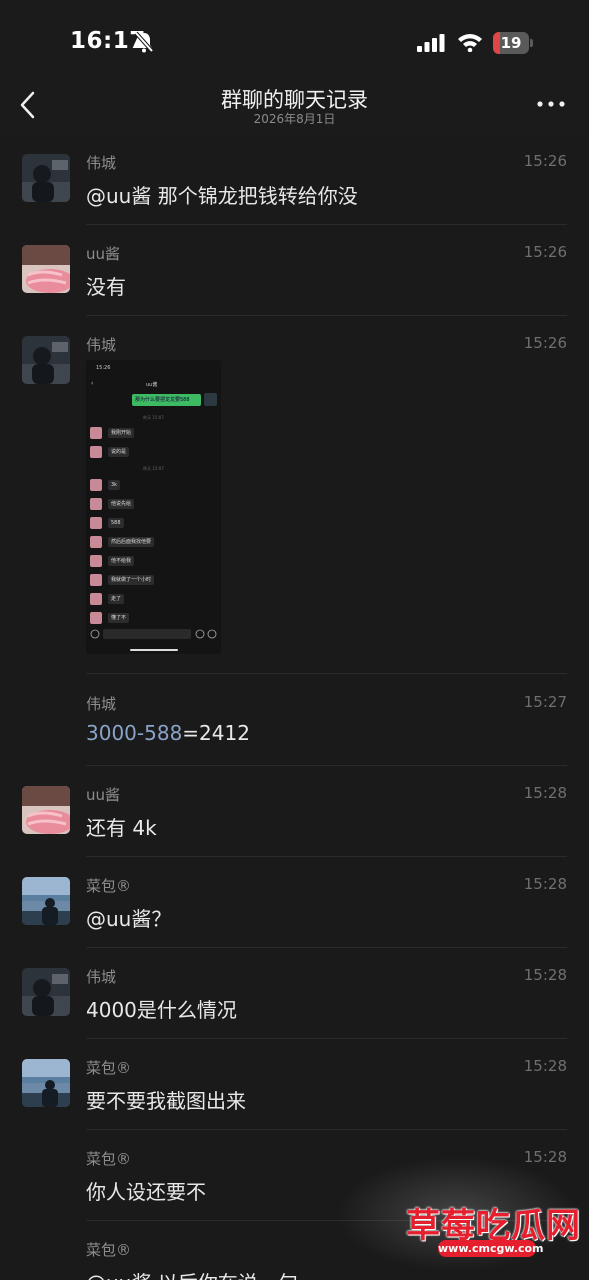 This screenshot has width=589, height=1280. I want to click on message-text: @uu酱 以后你在说一句, so click(192, 1273).